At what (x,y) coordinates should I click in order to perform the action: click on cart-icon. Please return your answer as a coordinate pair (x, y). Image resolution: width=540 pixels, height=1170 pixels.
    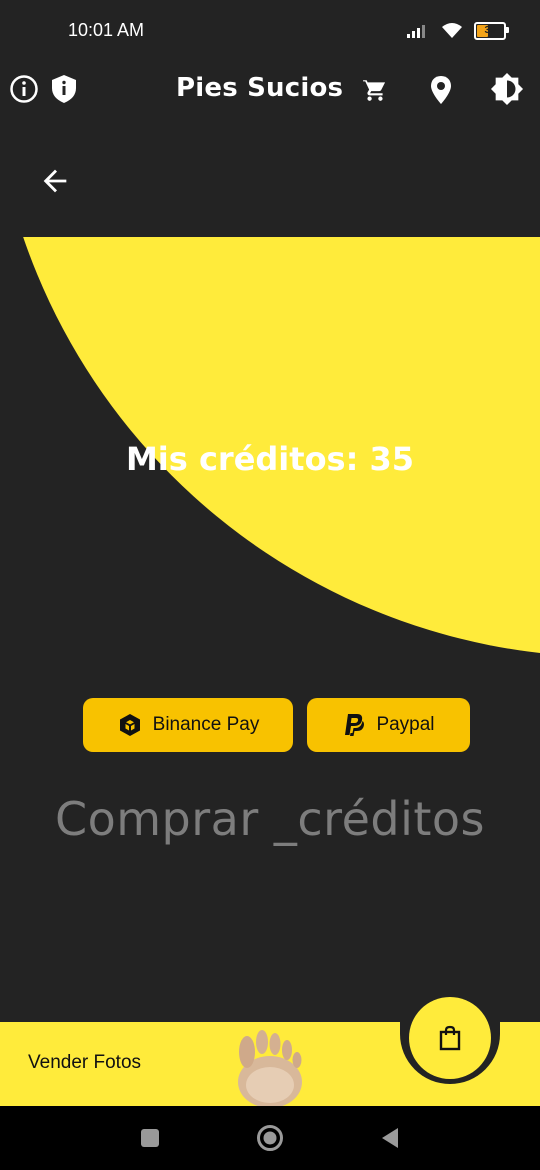
    Looking at the image, I should click on (374, 90).